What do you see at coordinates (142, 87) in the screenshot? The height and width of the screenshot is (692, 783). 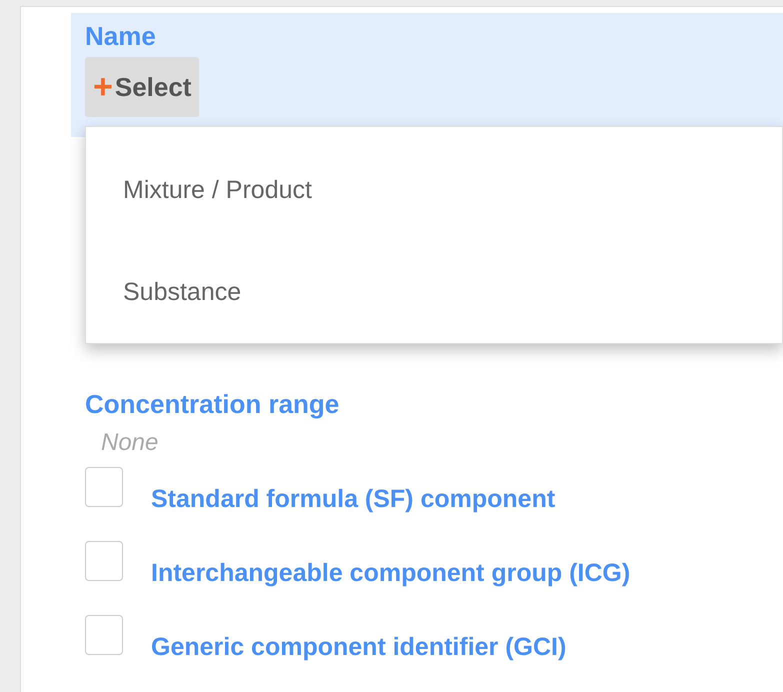 I see `select-button: +Select` at bounding box center [142, 87].